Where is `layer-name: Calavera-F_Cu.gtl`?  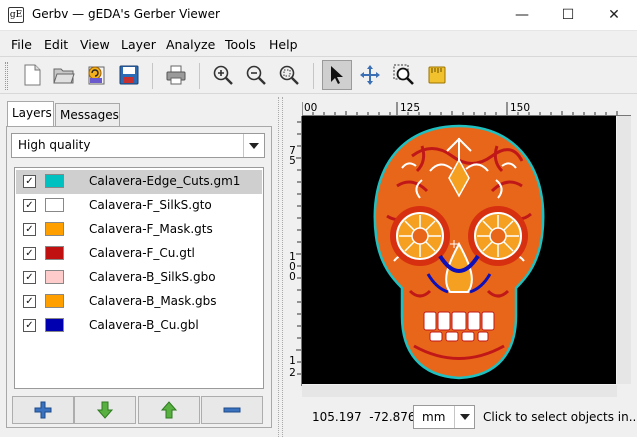
layer-name: Calavera-F_Cu.gtl is located at coordinates (142, 253).